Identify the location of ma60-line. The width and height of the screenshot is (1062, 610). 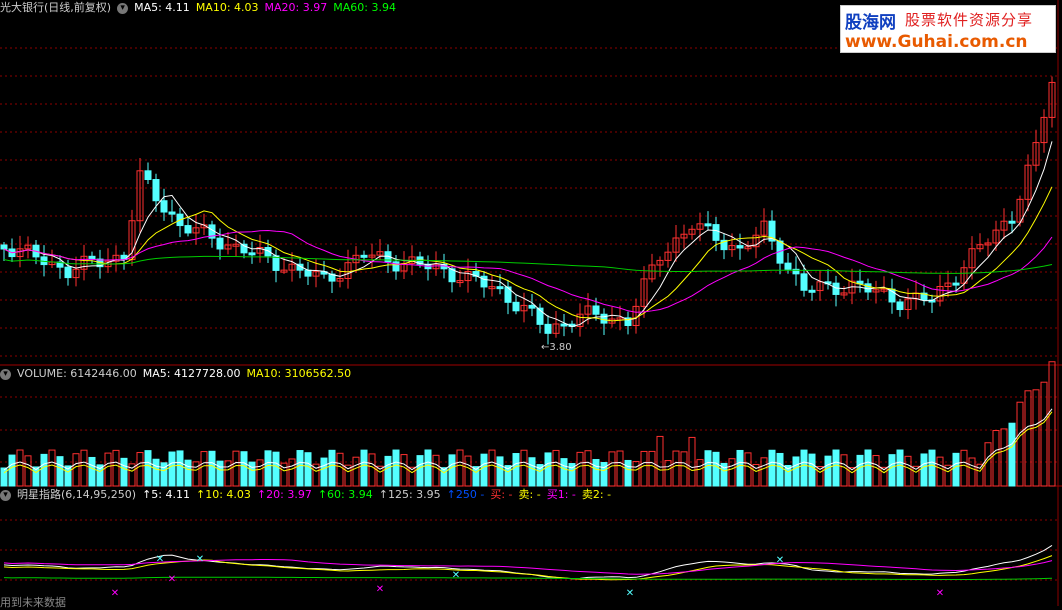
(528, 264).